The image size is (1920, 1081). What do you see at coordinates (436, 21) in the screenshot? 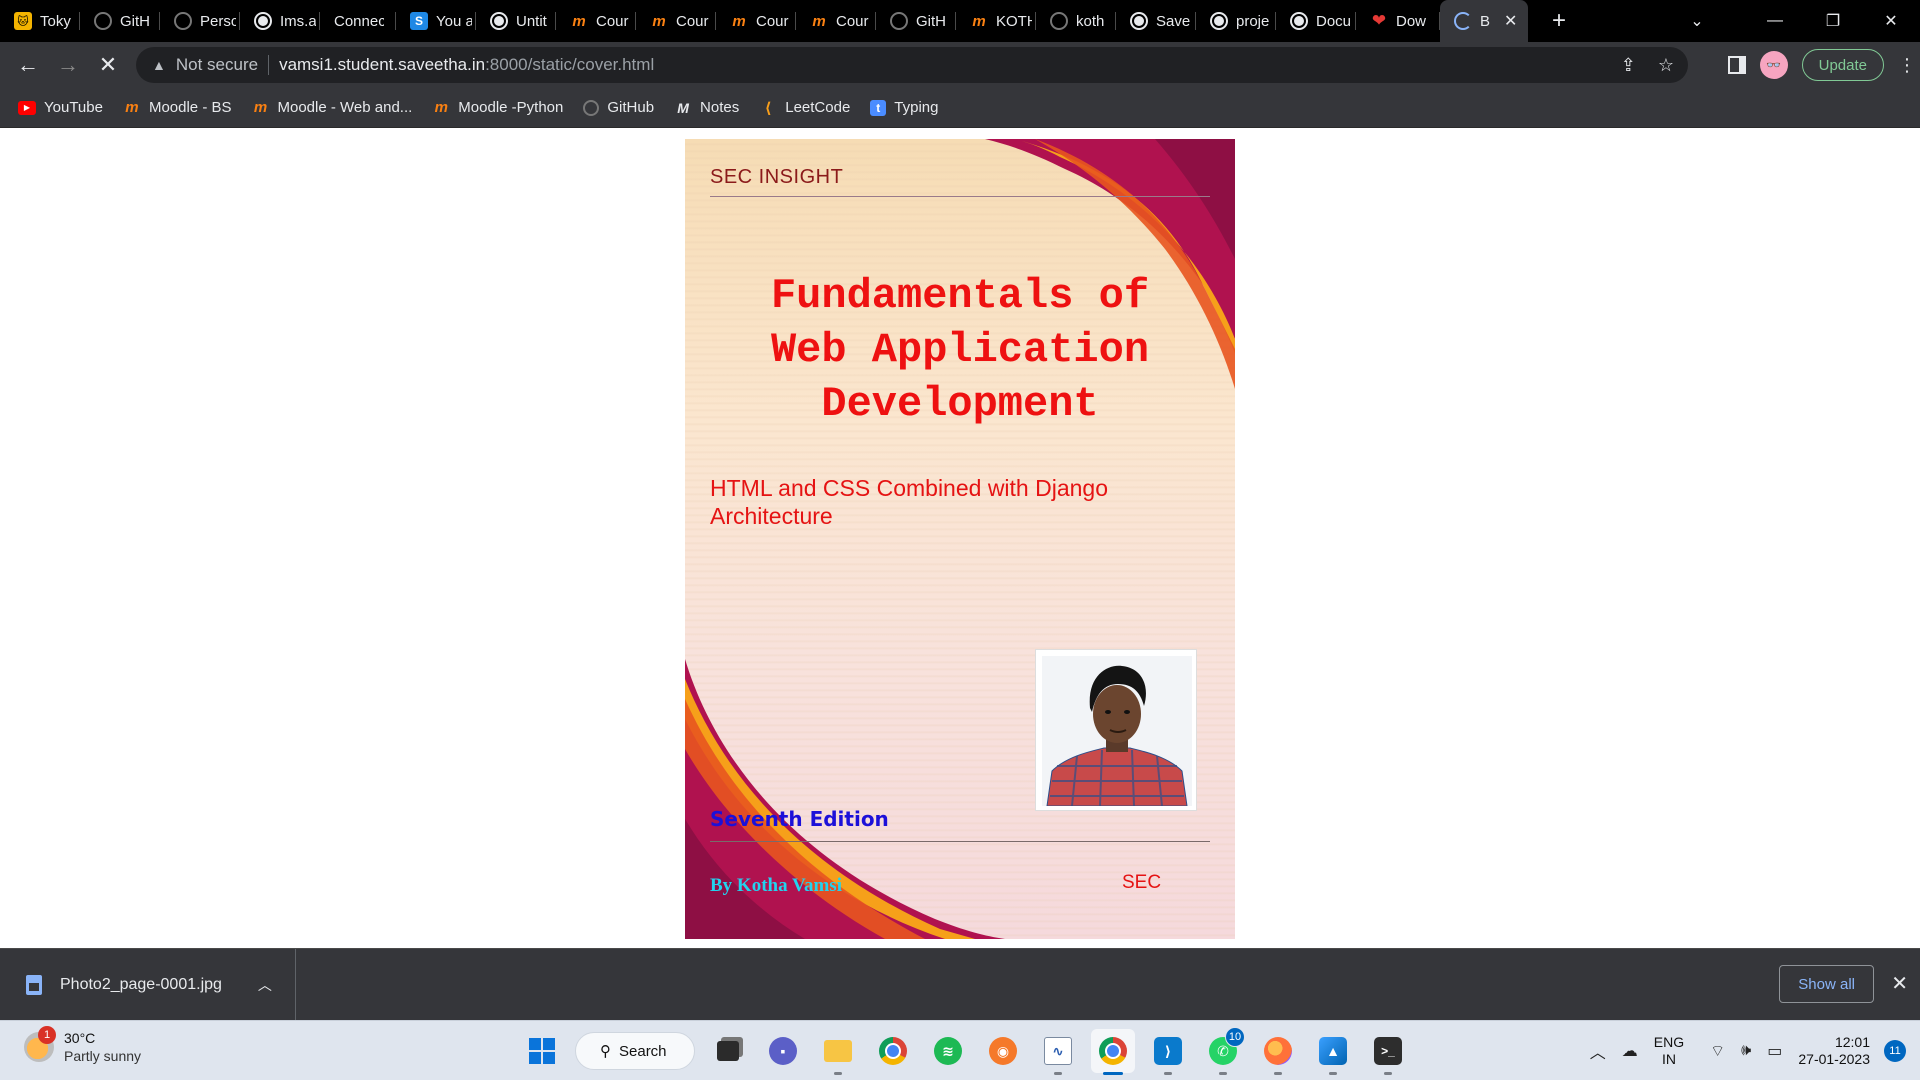
I see `tab-you: S You a` at bounding box center [436, 21].